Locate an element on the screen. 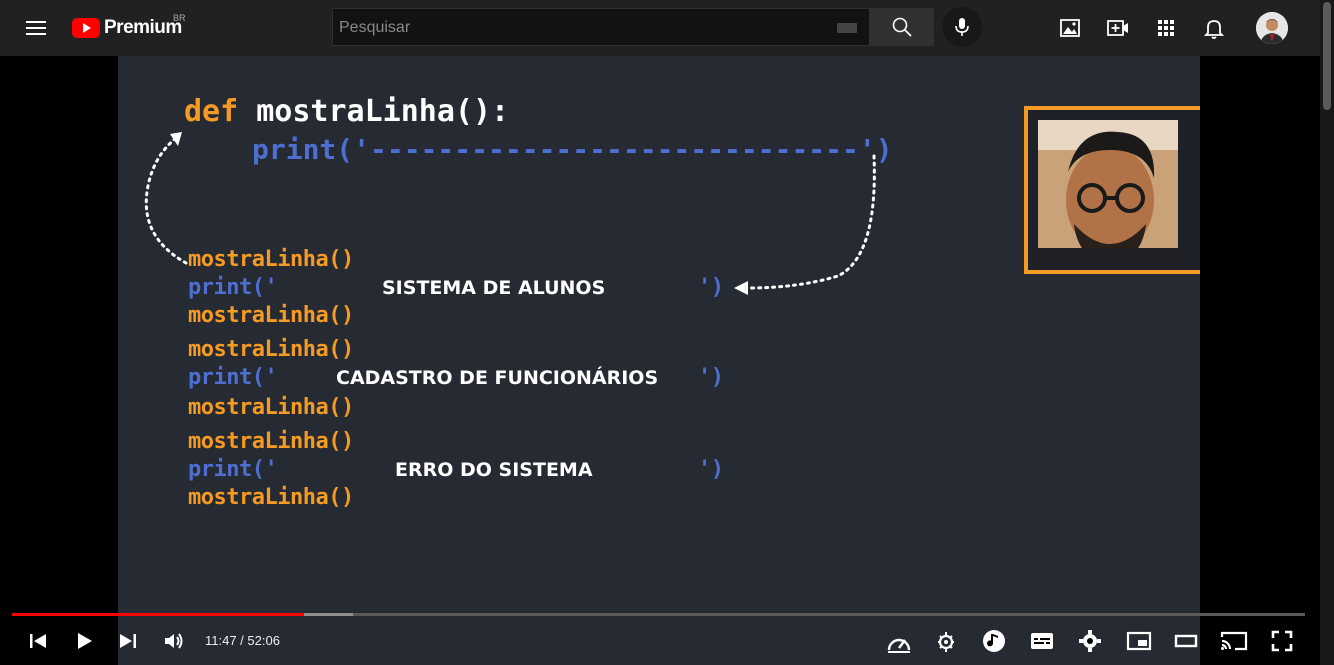 Image resolution: width=1334 pixels, height=665 pixels. autoplay-icon is located at coordinates (946, 642).